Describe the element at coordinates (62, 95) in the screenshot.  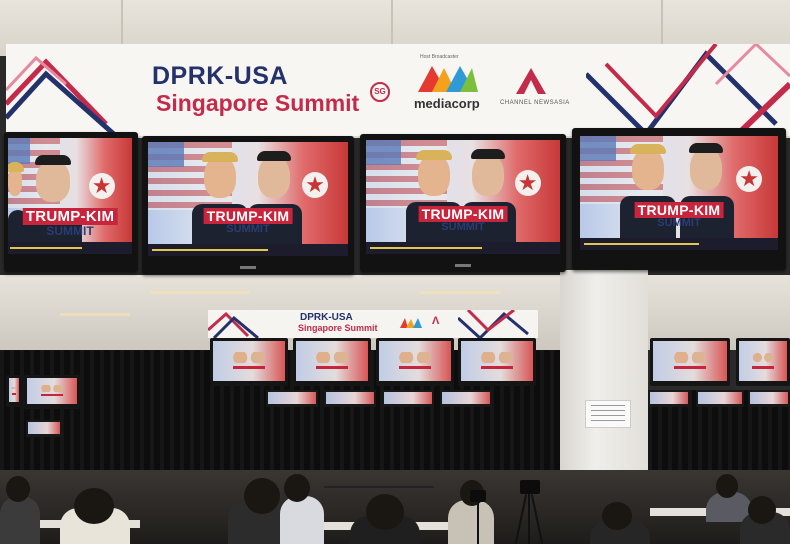
I see `banner-chevrons-left` at that location.